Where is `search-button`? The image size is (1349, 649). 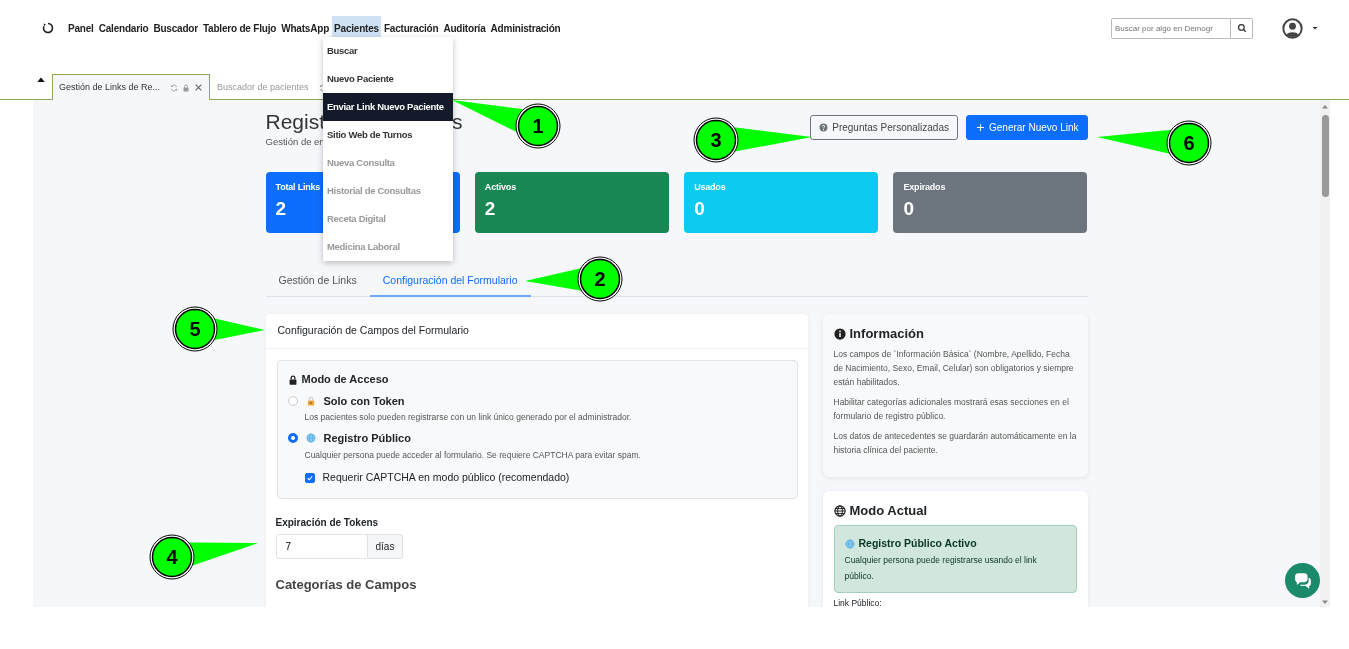
search-button is located at coordinates (1242, 28).